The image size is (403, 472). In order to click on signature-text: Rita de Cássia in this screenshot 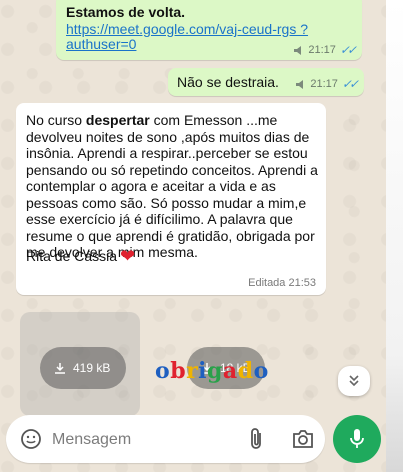, I will do `click(72, 256)`.